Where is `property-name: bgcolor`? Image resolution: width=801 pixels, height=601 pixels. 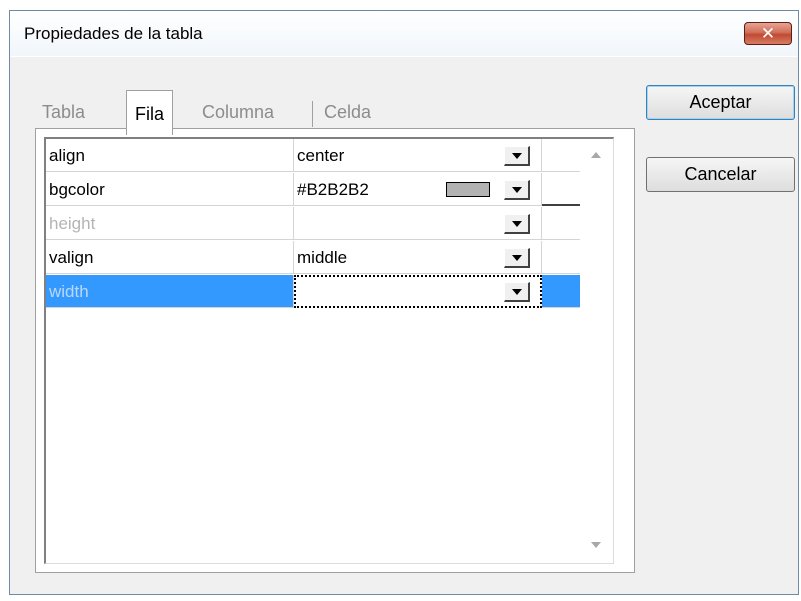 property-name: bgcolor is located at coordinates (170, 189).